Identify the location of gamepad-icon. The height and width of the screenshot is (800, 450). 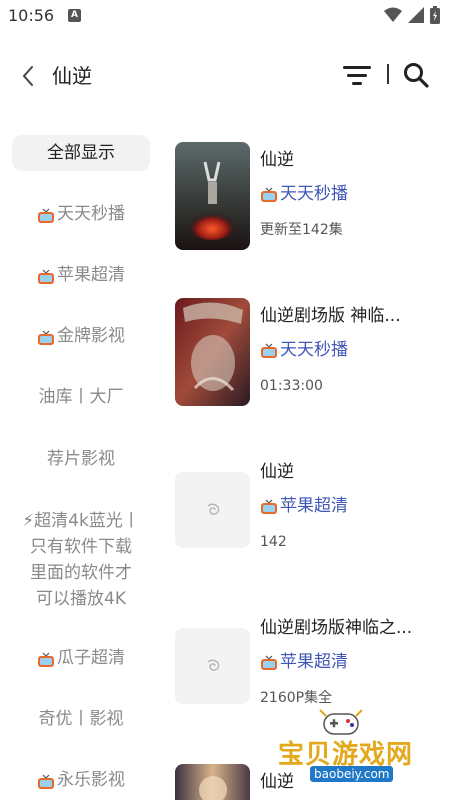
(341, 722).